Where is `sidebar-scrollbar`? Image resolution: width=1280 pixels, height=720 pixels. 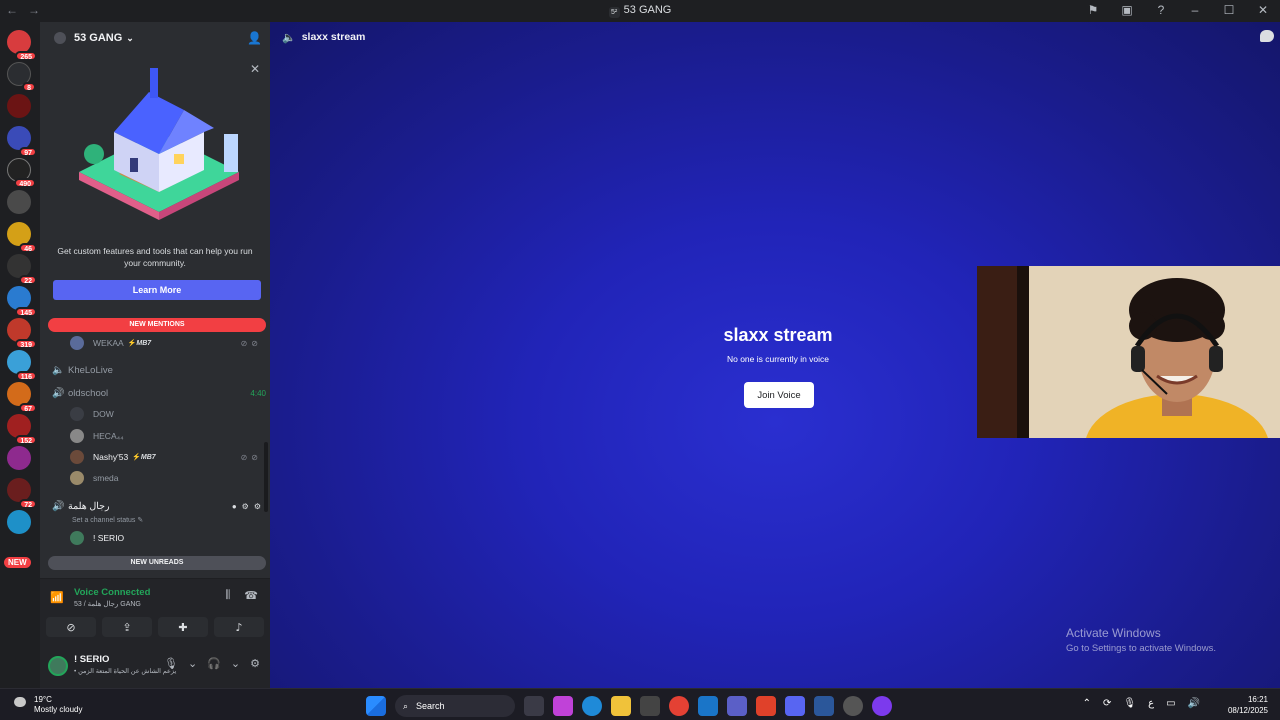
sidebar-scrollbar is located at coordinates (266, 477).